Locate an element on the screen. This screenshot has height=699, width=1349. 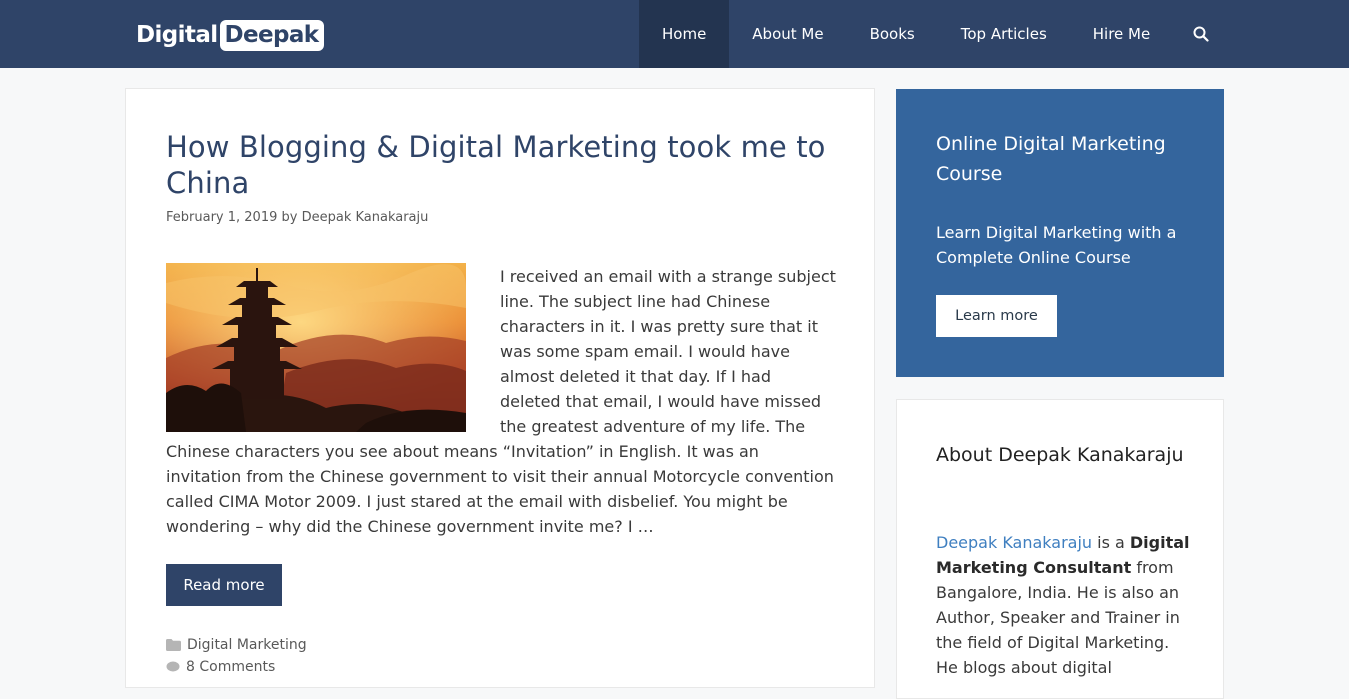
site-logo: Digital Deepak is located at coordinates (230, 35).